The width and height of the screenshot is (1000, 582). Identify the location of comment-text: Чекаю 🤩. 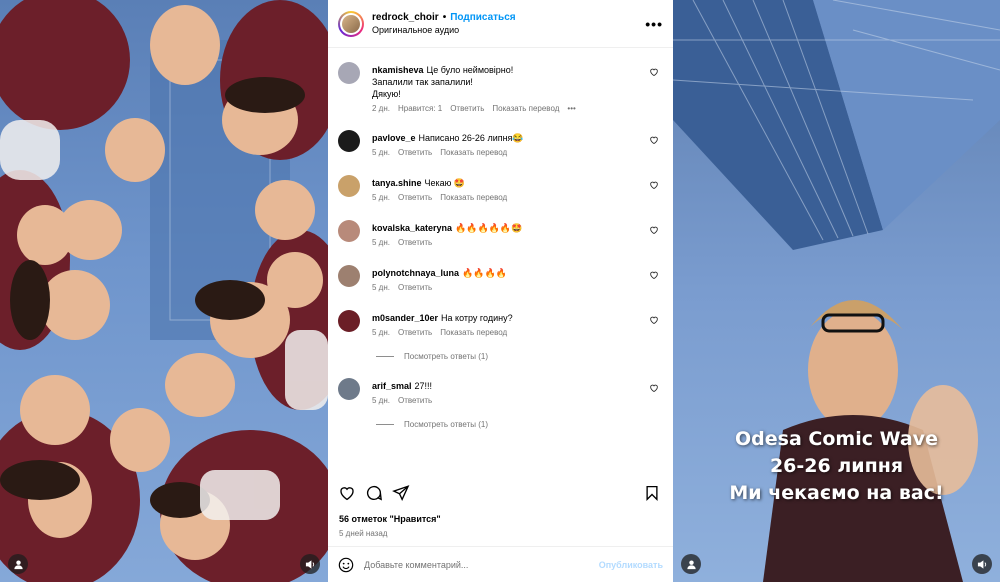
(445, 183).